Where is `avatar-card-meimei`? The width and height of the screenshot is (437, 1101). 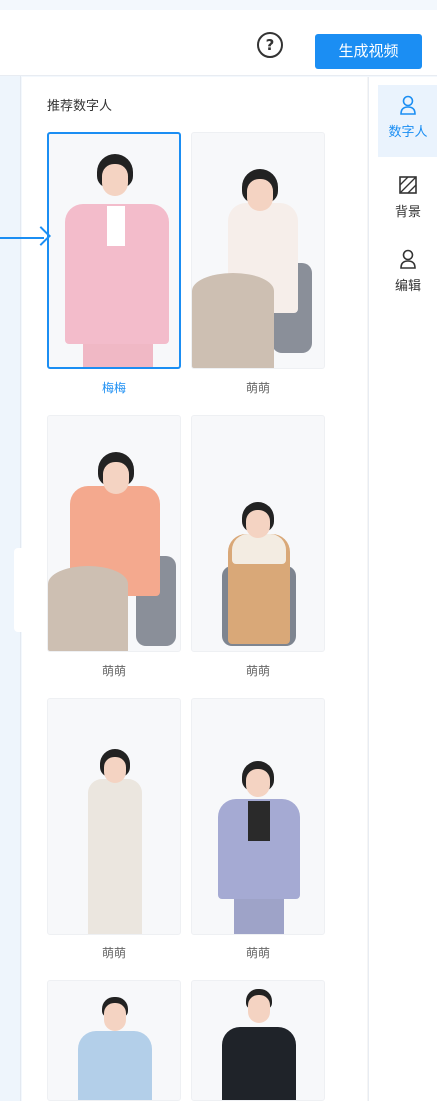
avatar-card-meimei is located at coordinates (114, 250).